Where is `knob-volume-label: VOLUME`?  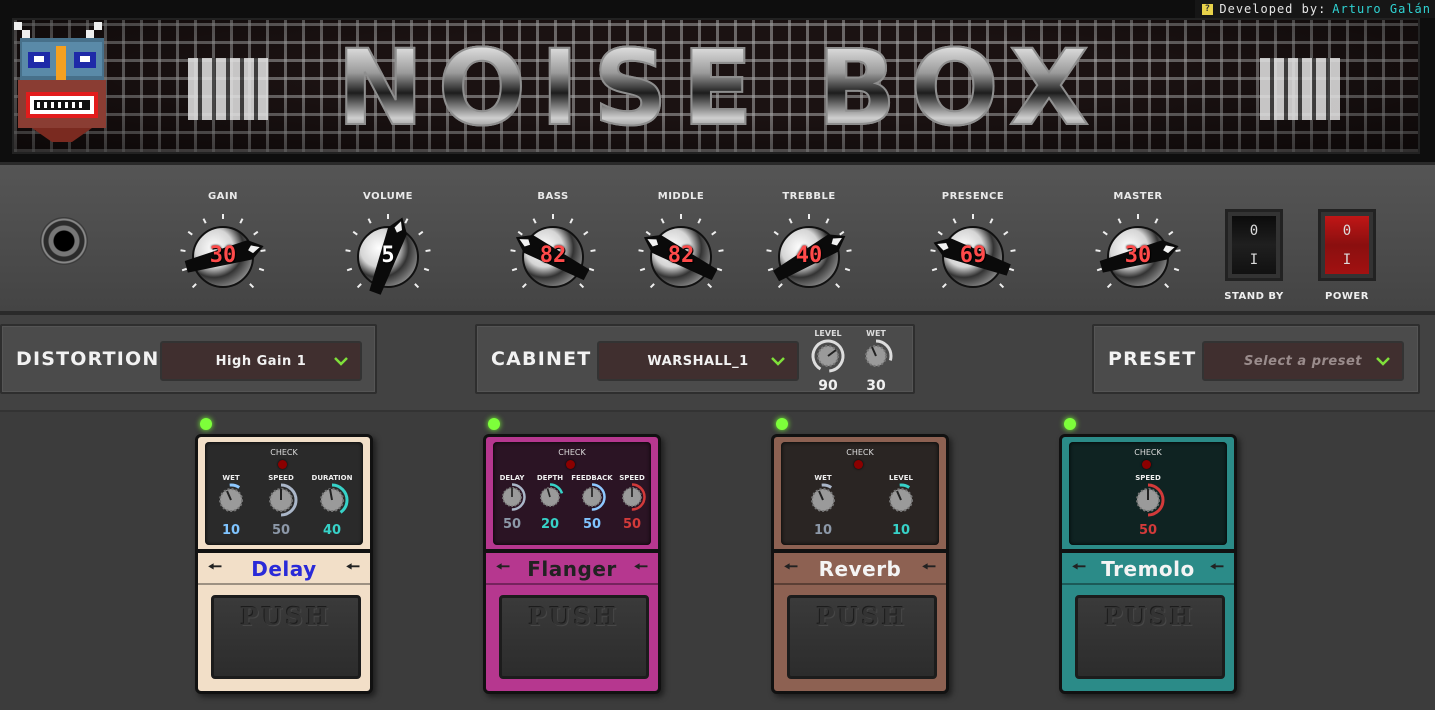
knob-volume-label: VOLUME is located at coordinates (388, 196).